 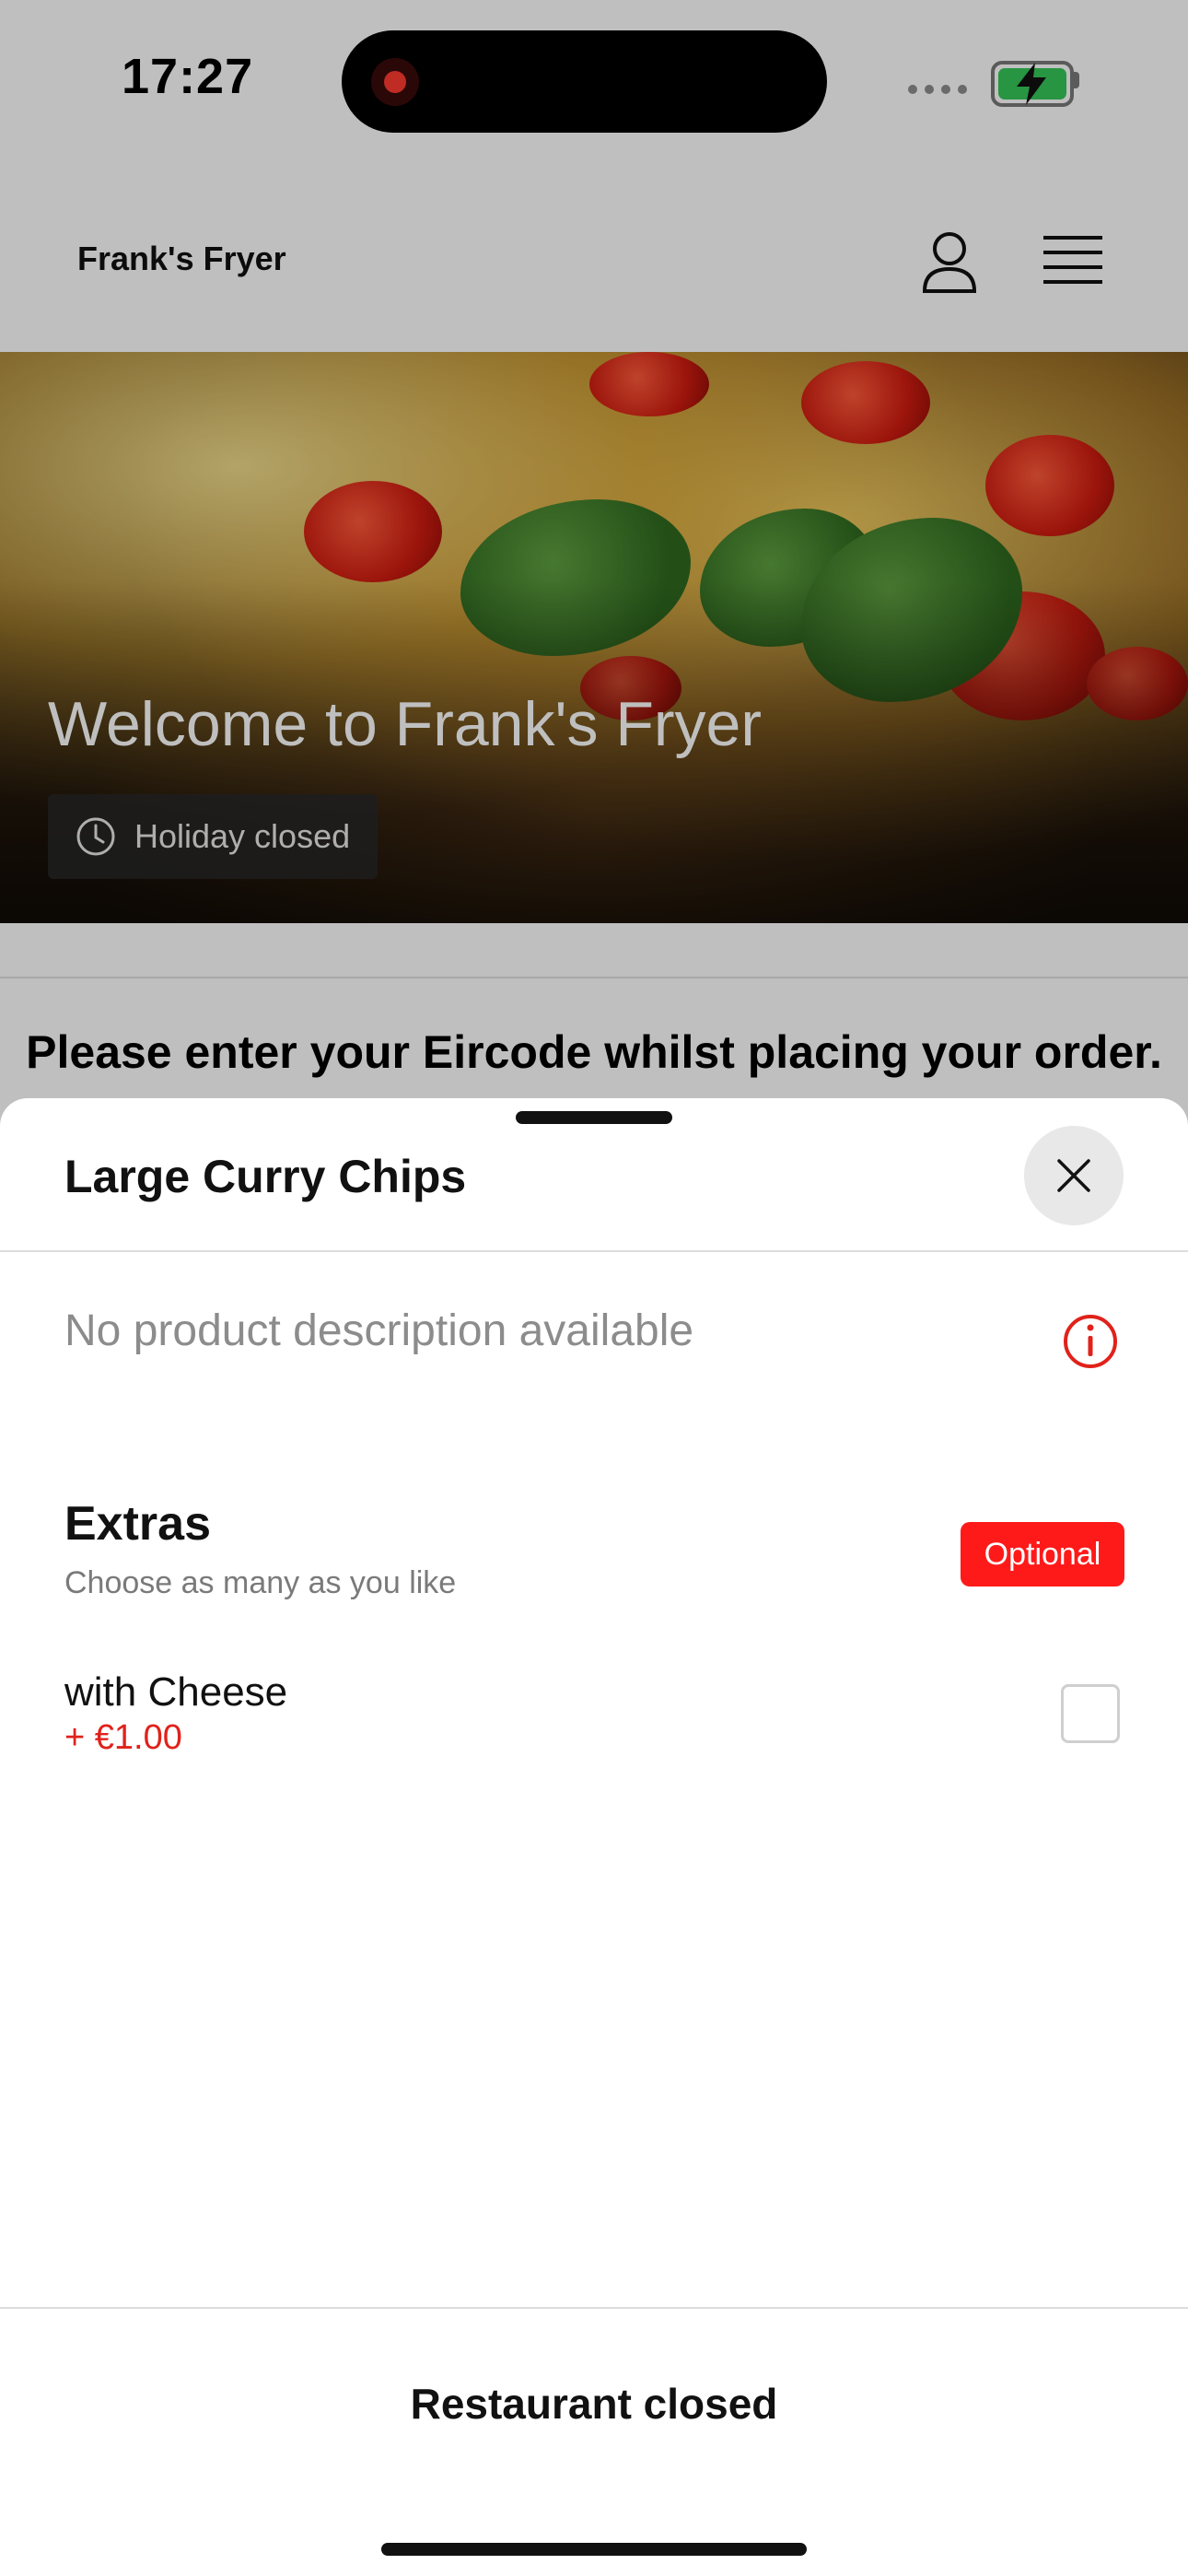 I want to click on product-title: Large Curry Chips, so click(x=265, y=1176).